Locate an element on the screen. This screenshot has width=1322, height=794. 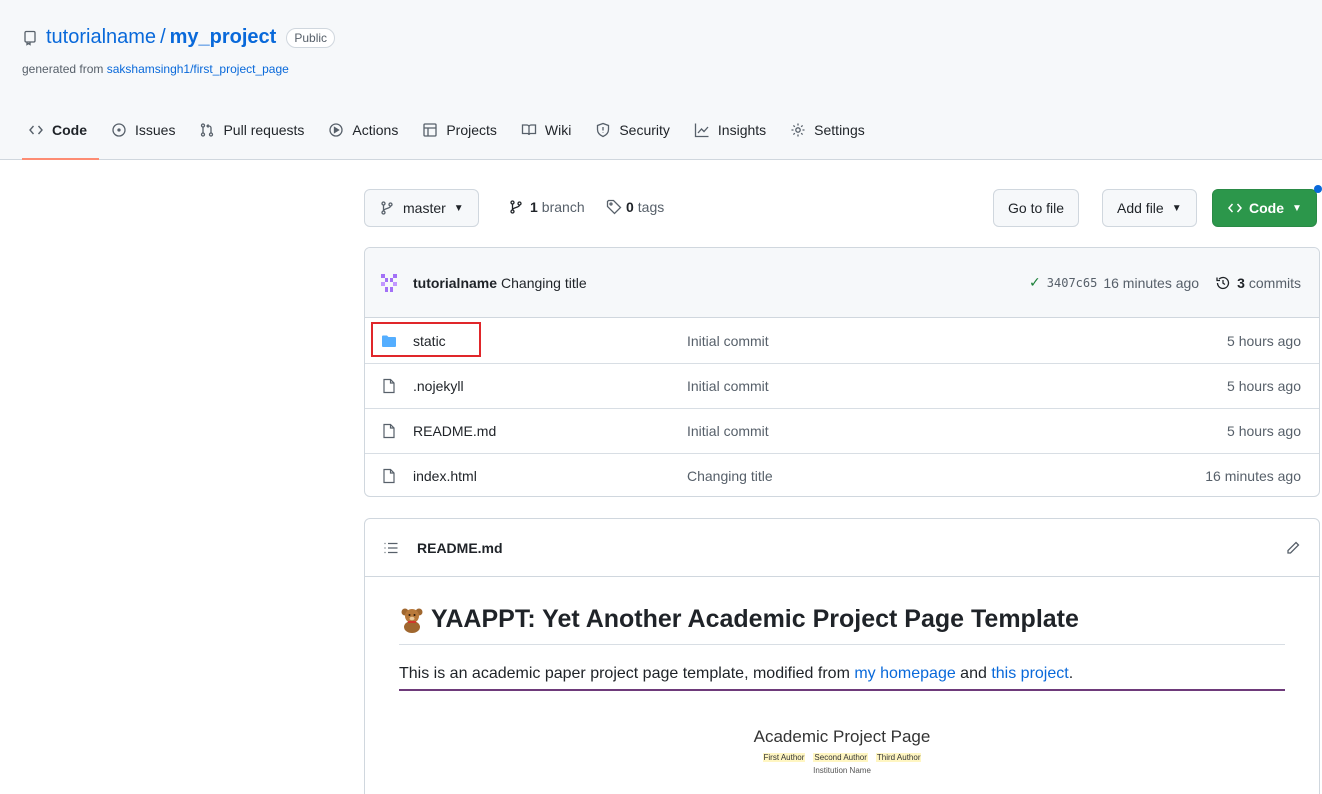
visibility-badge: Public is located at coordinates (311, 37).